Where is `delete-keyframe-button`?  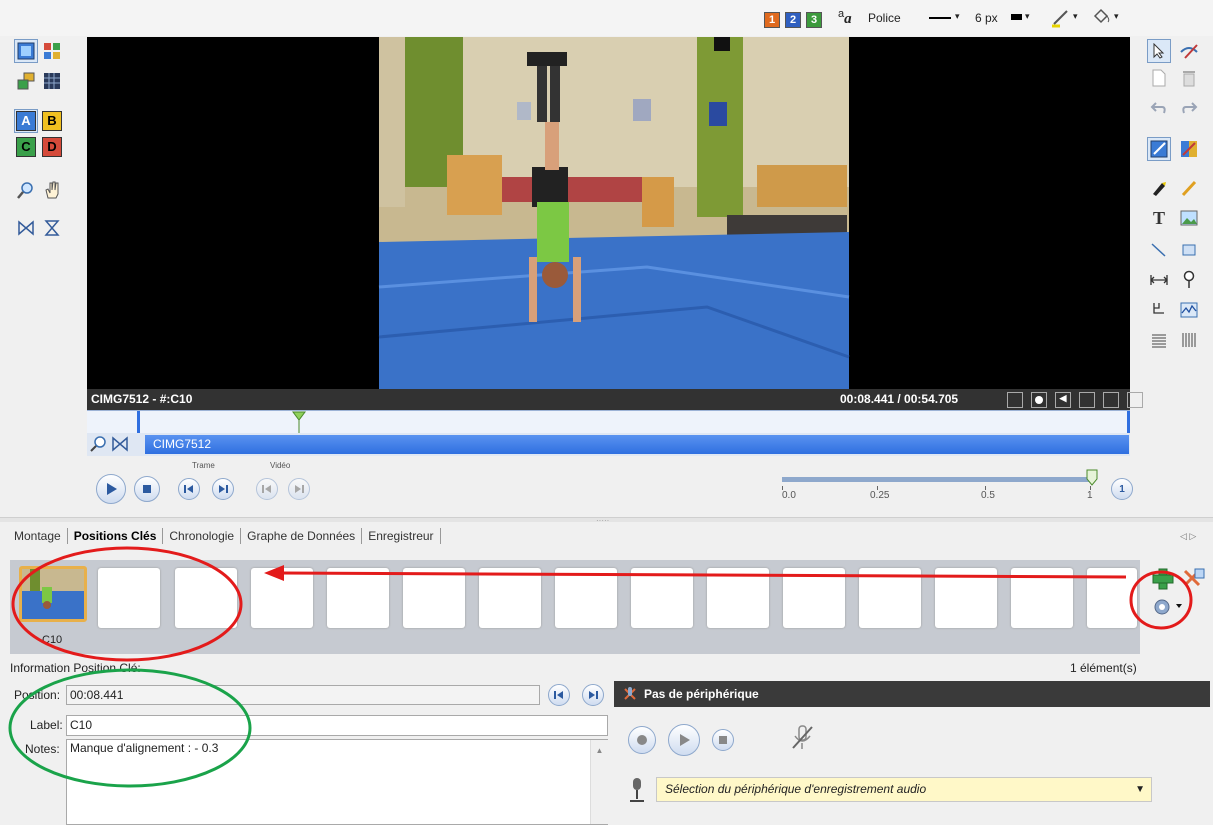 delete-keyframe-button is located at coordinates (1193, 579).